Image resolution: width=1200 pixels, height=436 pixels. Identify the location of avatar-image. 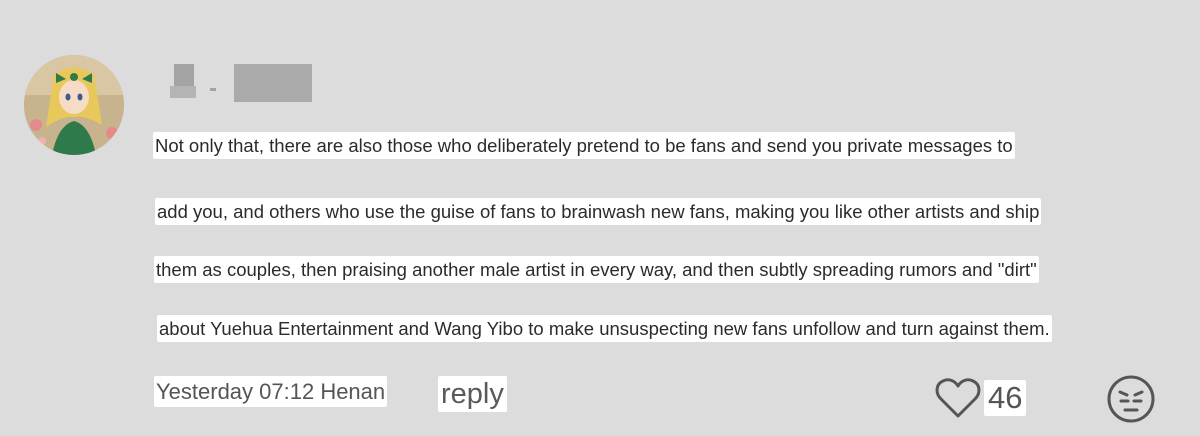
(74, 105).